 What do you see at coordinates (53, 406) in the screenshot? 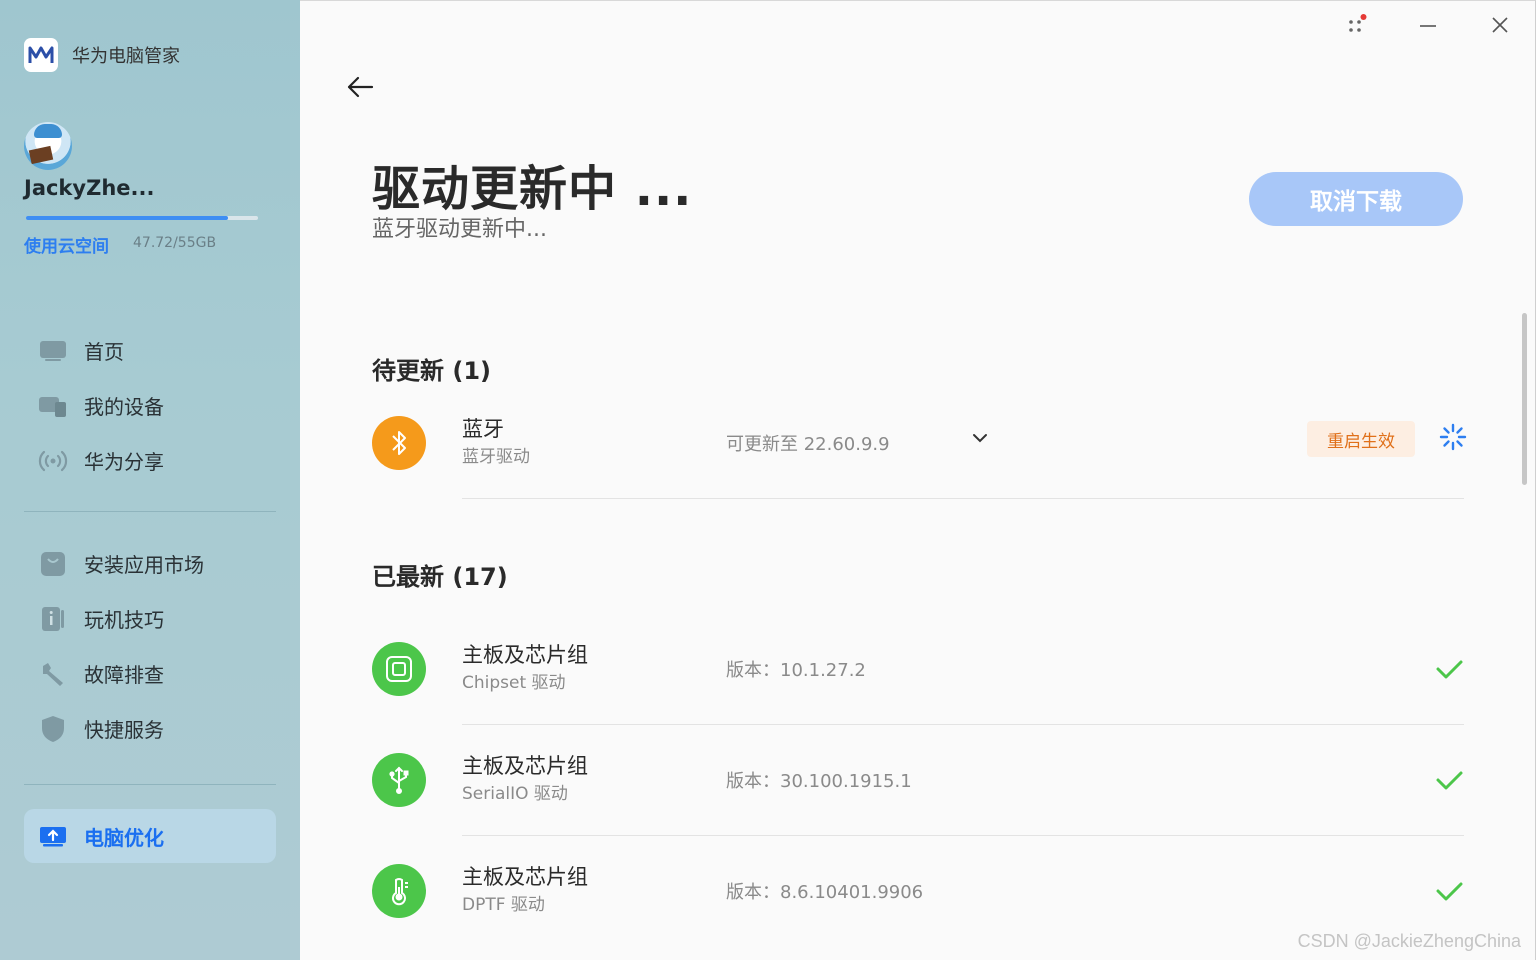
I see `devices-icon` at bounding box center [53, 406].